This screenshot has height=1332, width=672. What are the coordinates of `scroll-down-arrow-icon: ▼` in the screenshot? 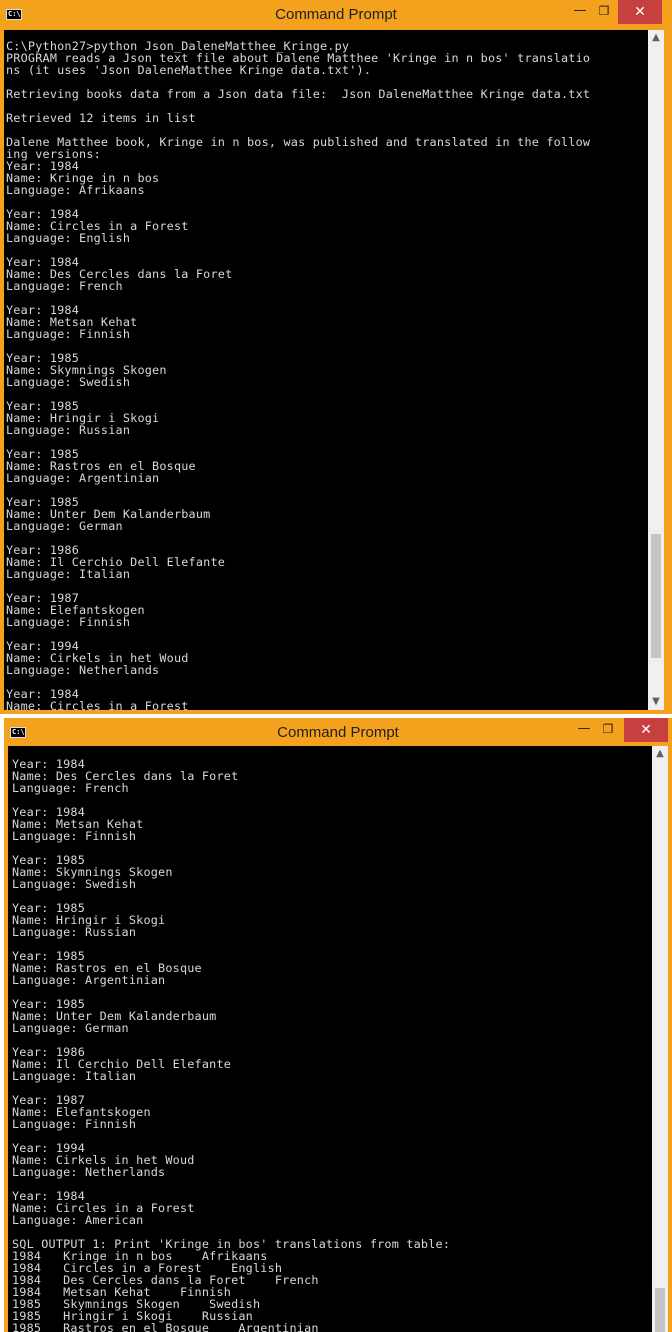 It's located at (656, 702).